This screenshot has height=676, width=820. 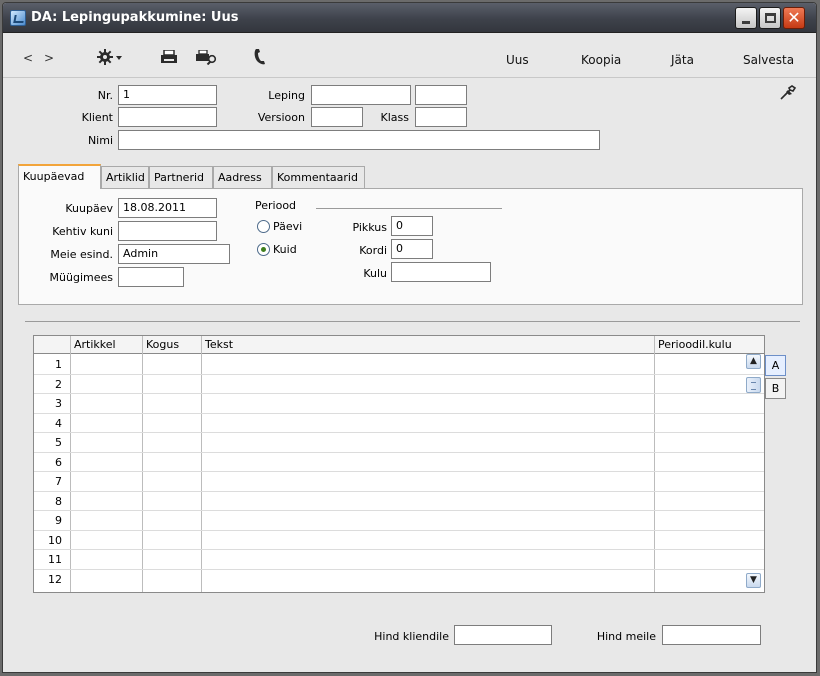 I want to click on row-number: 11, so click(x=55, y=559).